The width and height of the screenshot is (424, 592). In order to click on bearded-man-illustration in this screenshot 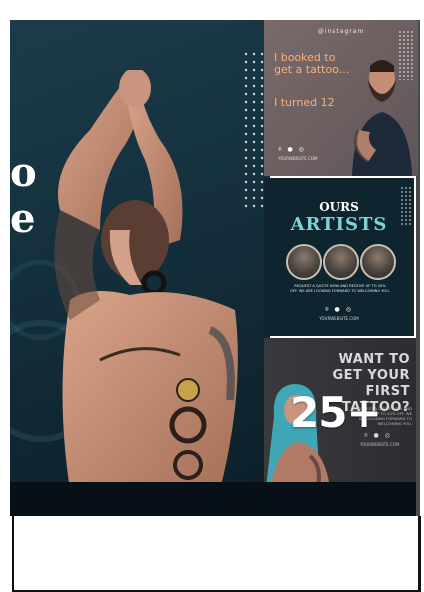, I will do `click(382, 118)`.